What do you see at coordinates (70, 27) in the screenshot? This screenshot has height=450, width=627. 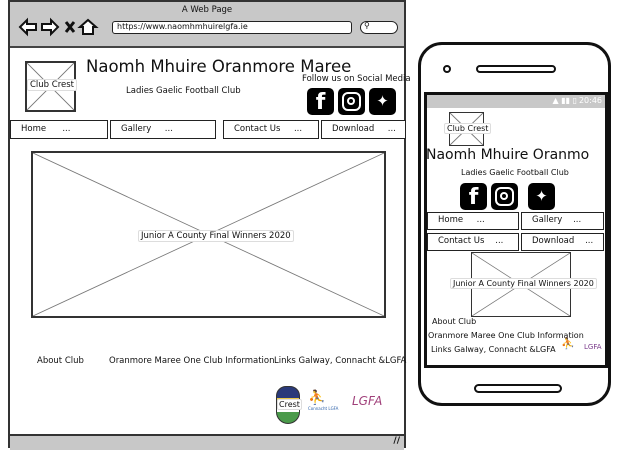 I see `close-x-icon` at bounding box center [70, 27].